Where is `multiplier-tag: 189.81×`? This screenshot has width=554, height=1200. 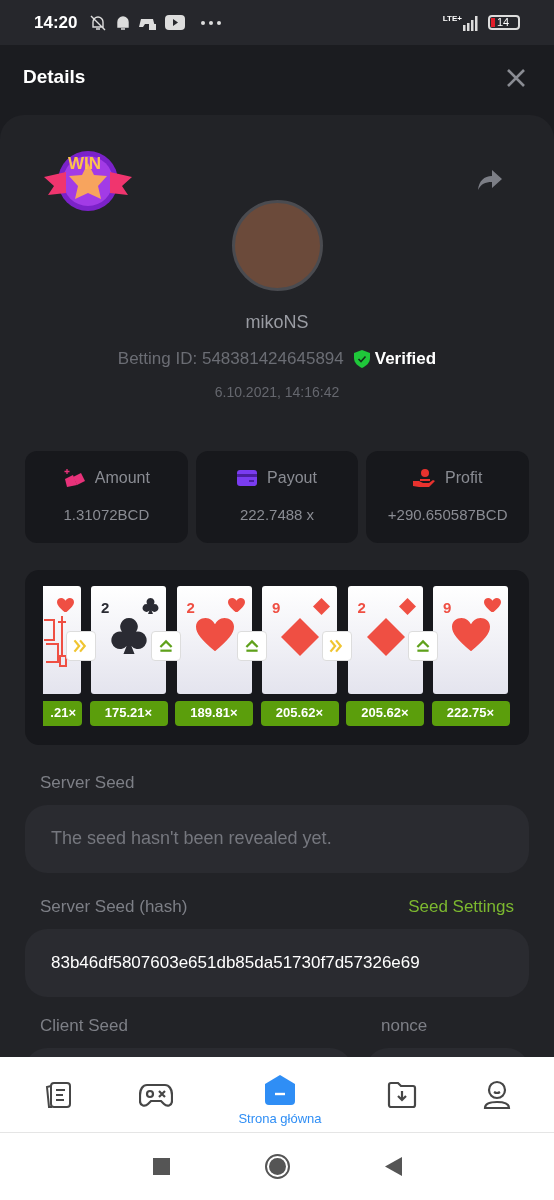 multiplier-tag: 189.81× is located at coordinates (214, 713).